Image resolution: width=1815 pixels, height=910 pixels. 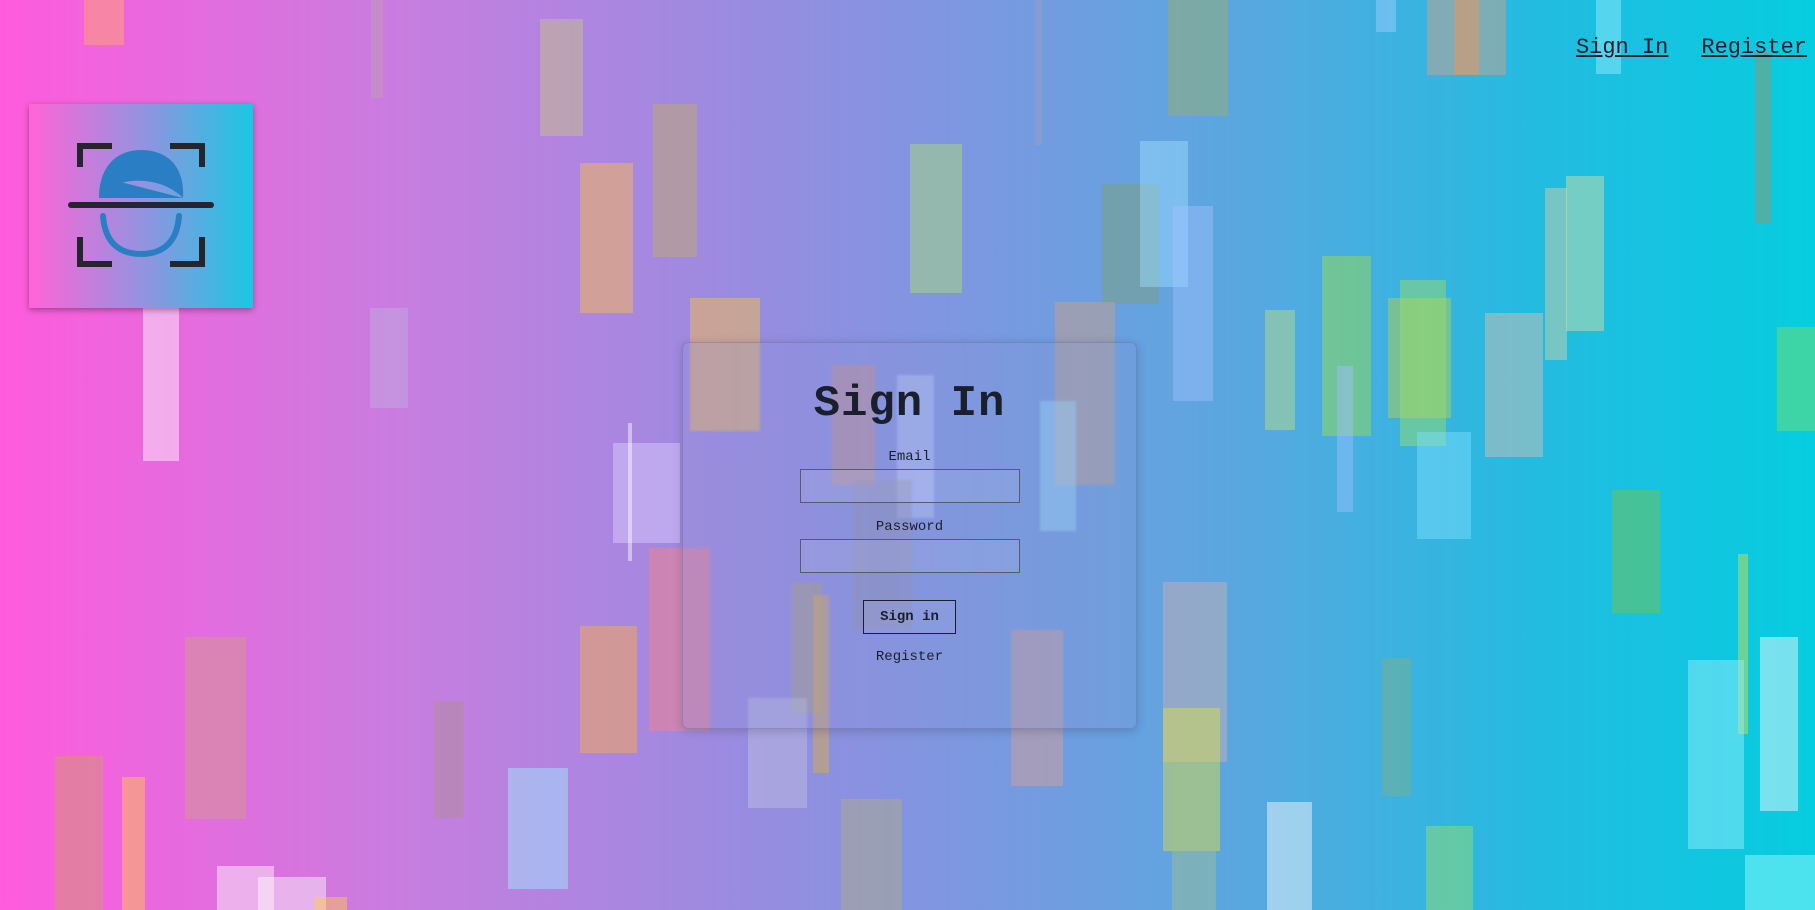 What do you see at coordinates (909, 457) in the screenshot?
I see `email-label: Email` at bounding box center [909, 457].